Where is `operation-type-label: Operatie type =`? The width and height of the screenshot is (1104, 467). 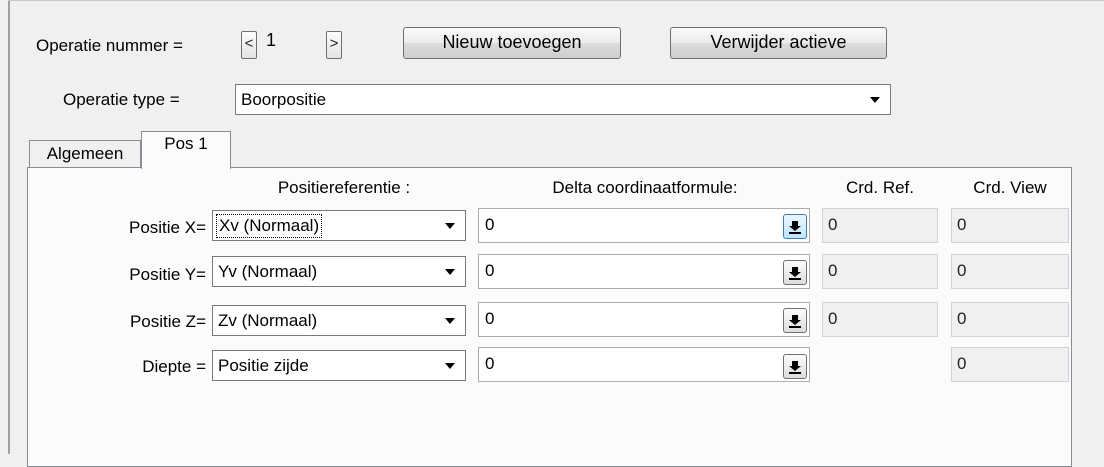 operation-type-label: Operatie type = is located at coordinates (121, 99).